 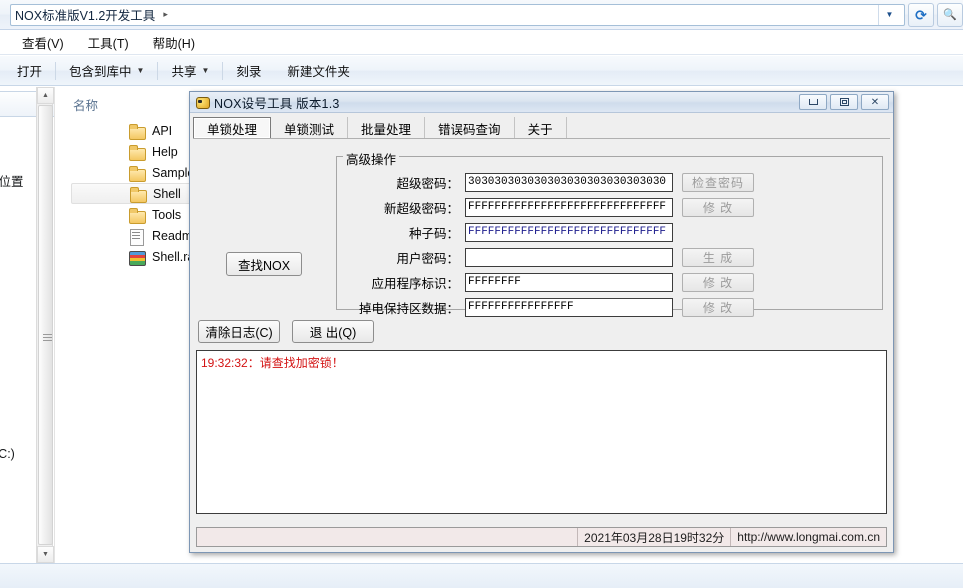 What do you see at coordinates (457, 14) in the screenshot?
I see `address-input: NOX标准版V1.2开发工具 ▸ ▼` at bounding box center [457, 14].